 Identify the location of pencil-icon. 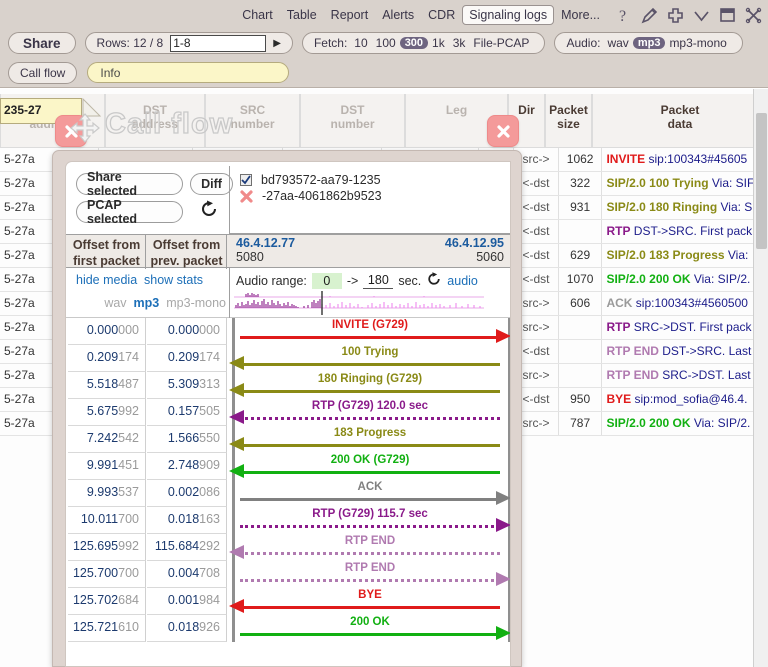
(649, 15).